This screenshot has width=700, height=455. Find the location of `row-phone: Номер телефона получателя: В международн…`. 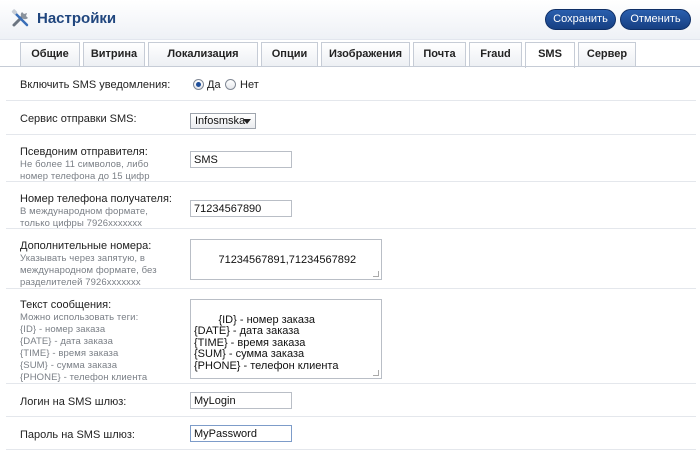

row-phone: Номер телефона получателя: В международн… is located at coordinates (351, 205).